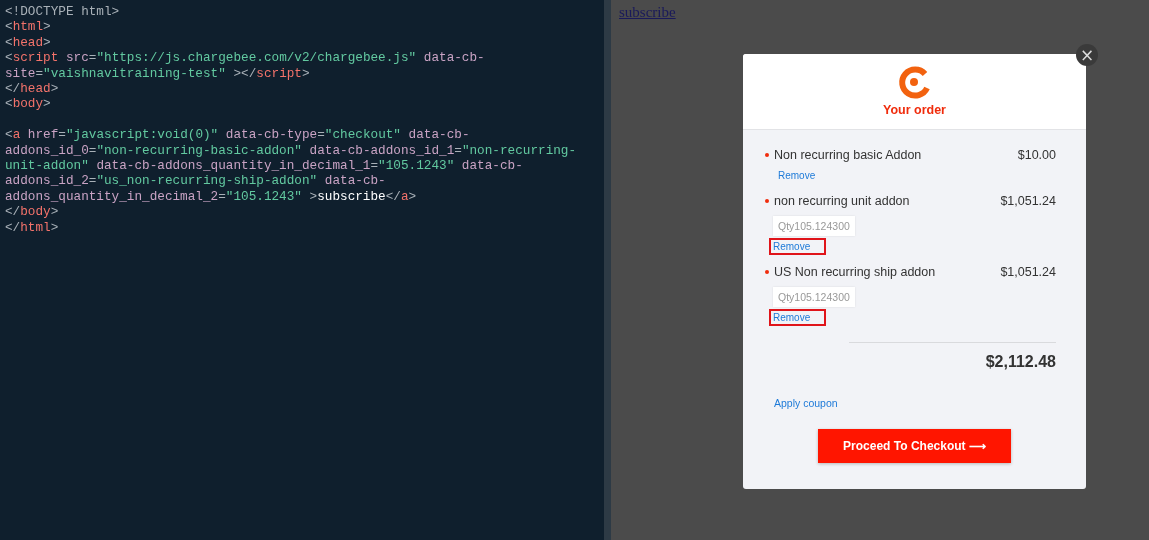  I want to click on code-line: <head>, so click(28, 42).